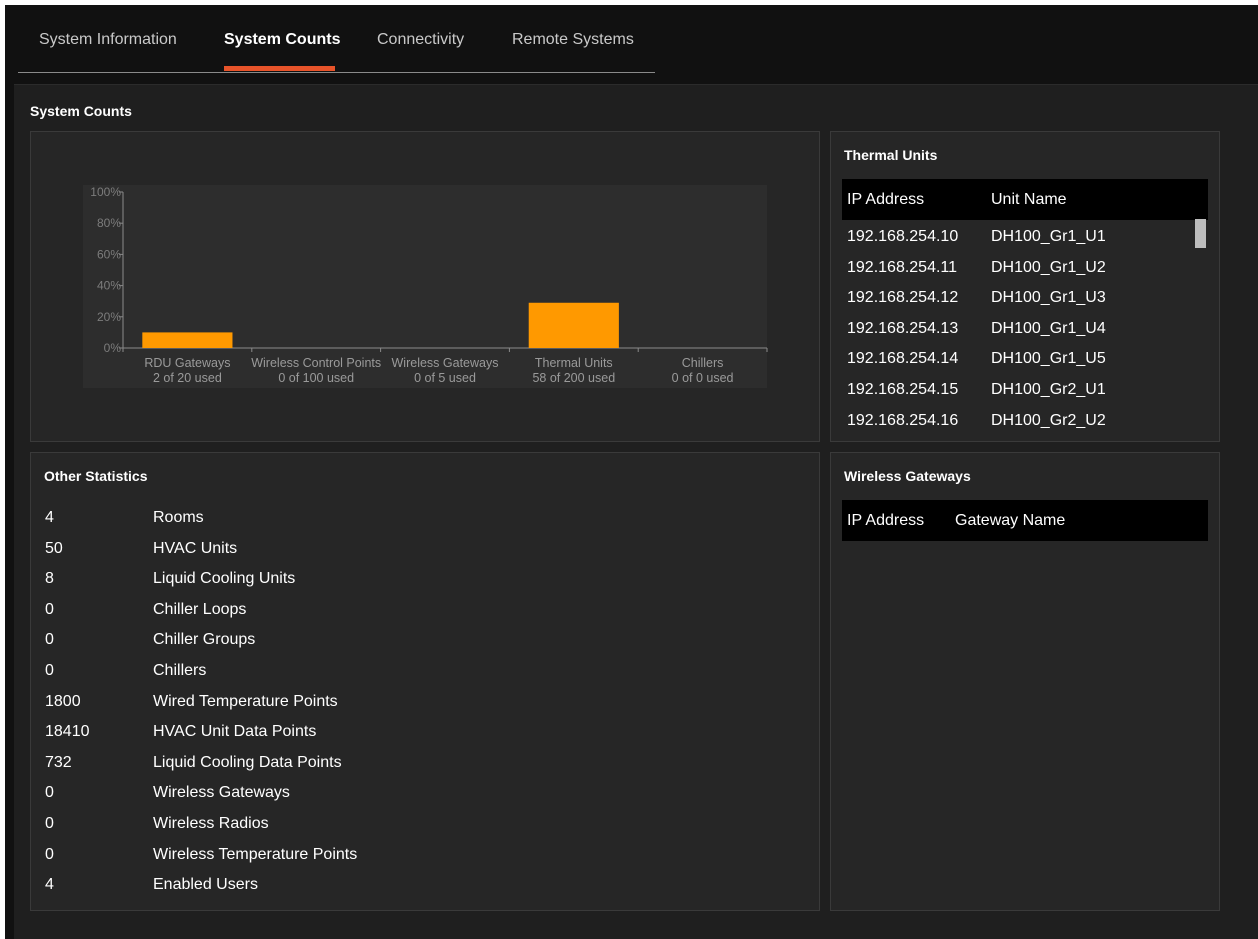  Describe the element at coordinates (224, 579) in the screenshot. I see `stat-label: Liquid Cooling Units` at that location.